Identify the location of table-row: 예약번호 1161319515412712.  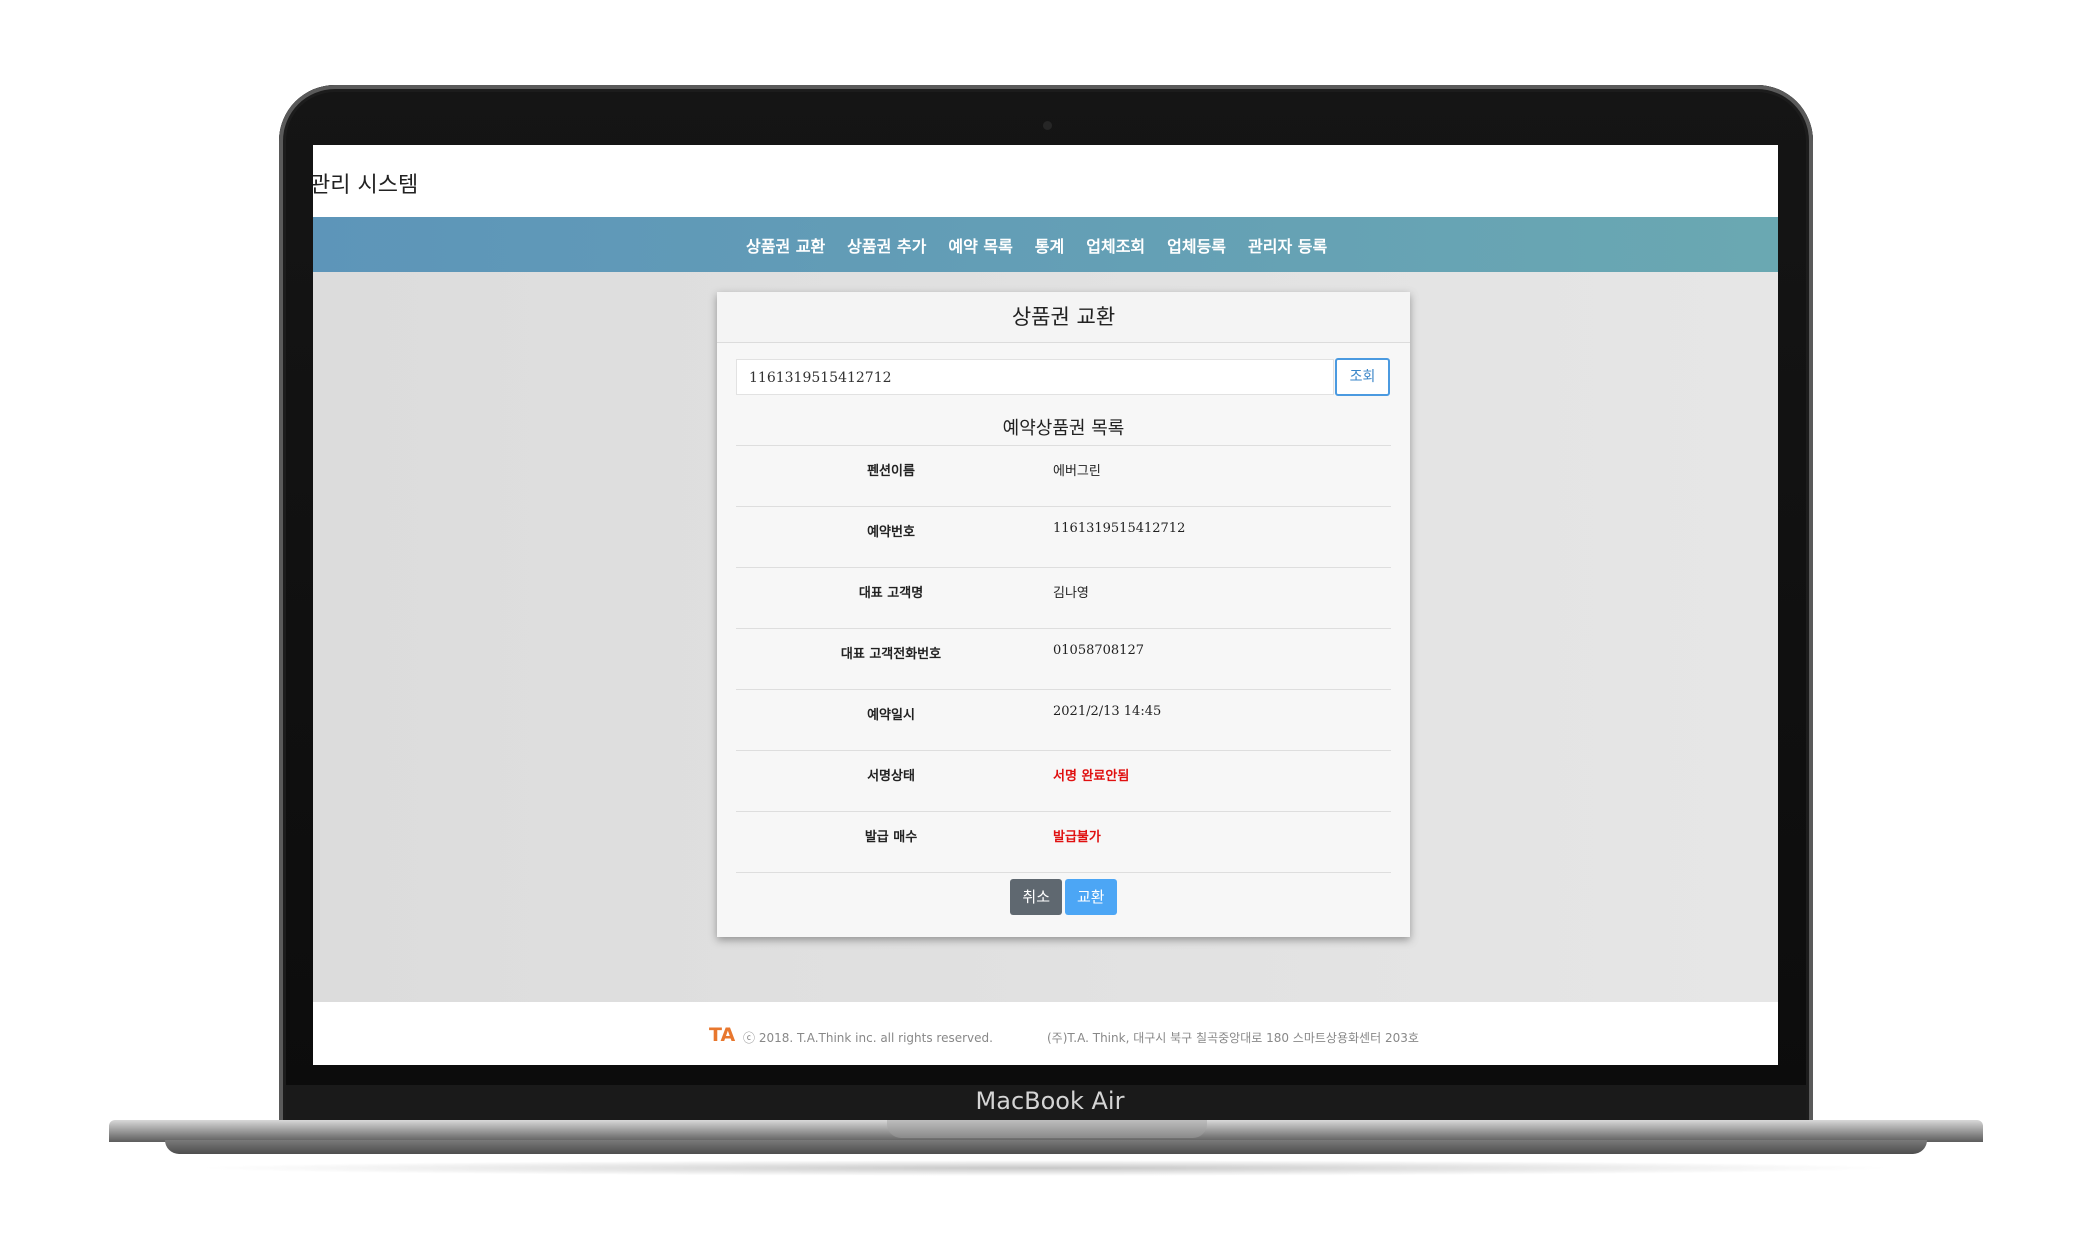
(1063, 536).